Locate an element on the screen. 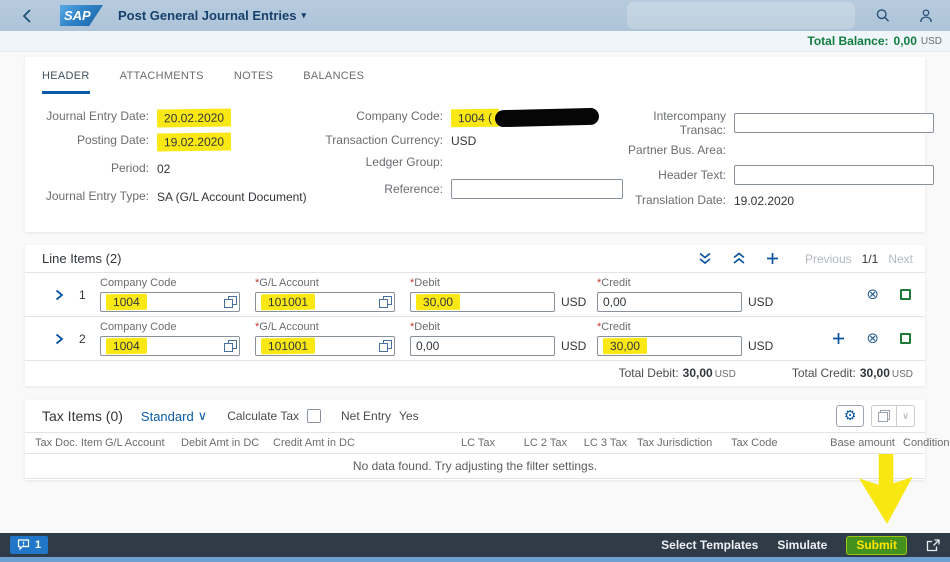 The width and height of the screenshot is (950, 562). tab-notes: NOTES is located at coordinates (253, 82).